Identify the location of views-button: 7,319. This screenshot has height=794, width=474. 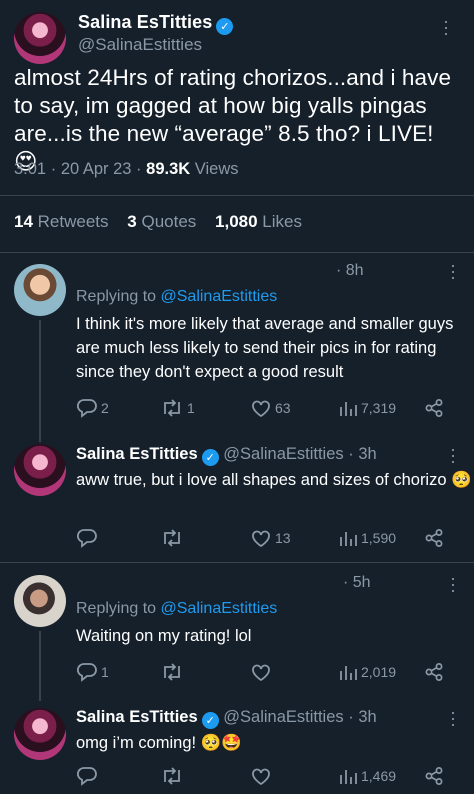
(367, 408).